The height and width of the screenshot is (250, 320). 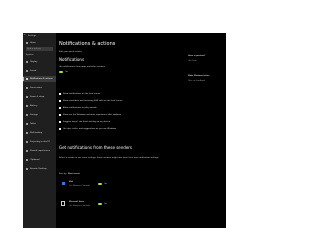 What do you see at coordinates (34, 106) in the screenshot?
I see `sidebar-item-label: Battery` at bounding box center [34, 106].